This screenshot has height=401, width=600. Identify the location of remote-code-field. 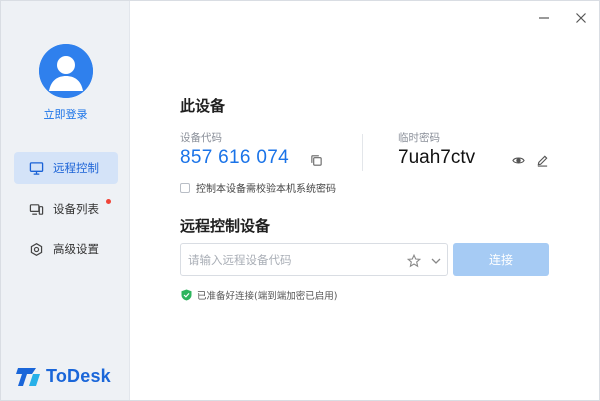
(314, 259).